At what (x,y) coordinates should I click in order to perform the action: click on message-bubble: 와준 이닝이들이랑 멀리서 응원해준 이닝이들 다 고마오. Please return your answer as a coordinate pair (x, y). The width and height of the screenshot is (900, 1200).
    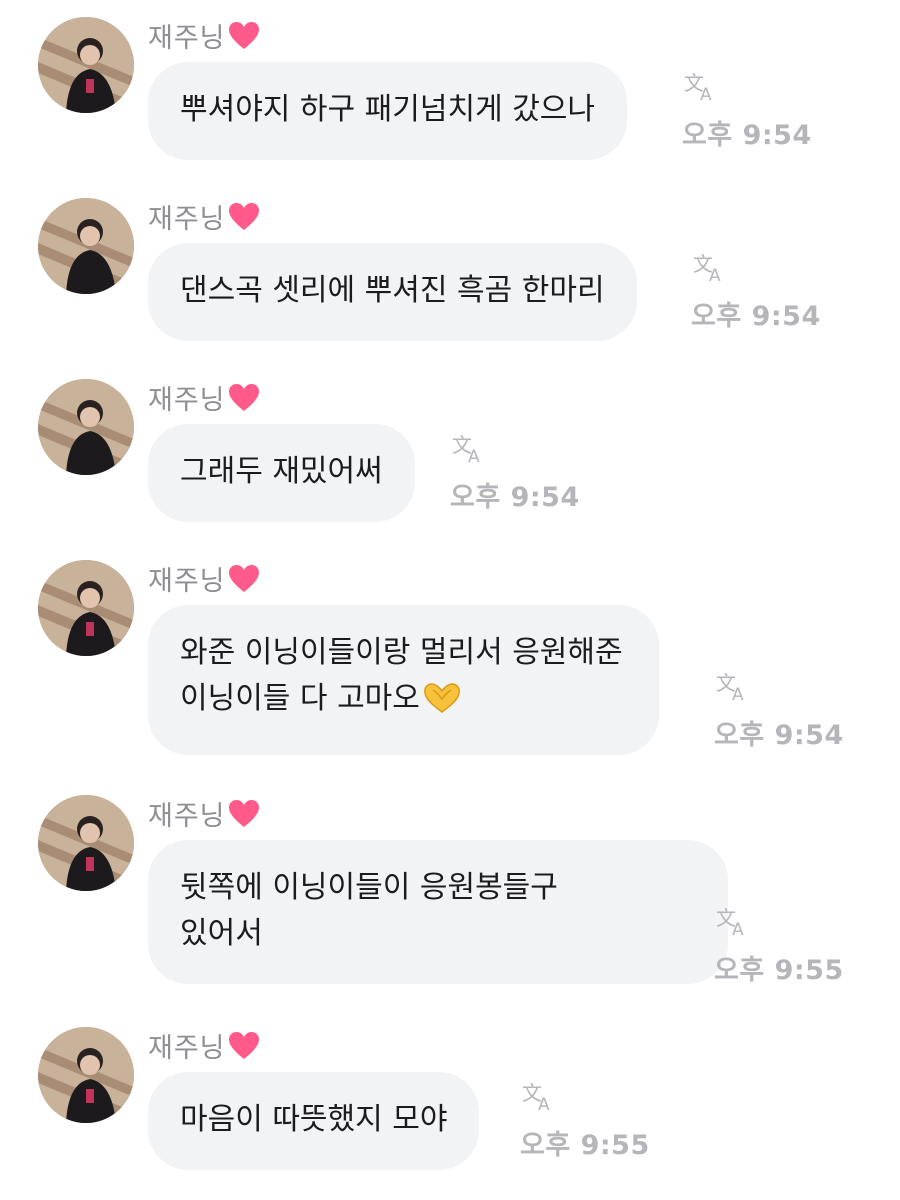
    Looking at the image, I should click on (403, 680).